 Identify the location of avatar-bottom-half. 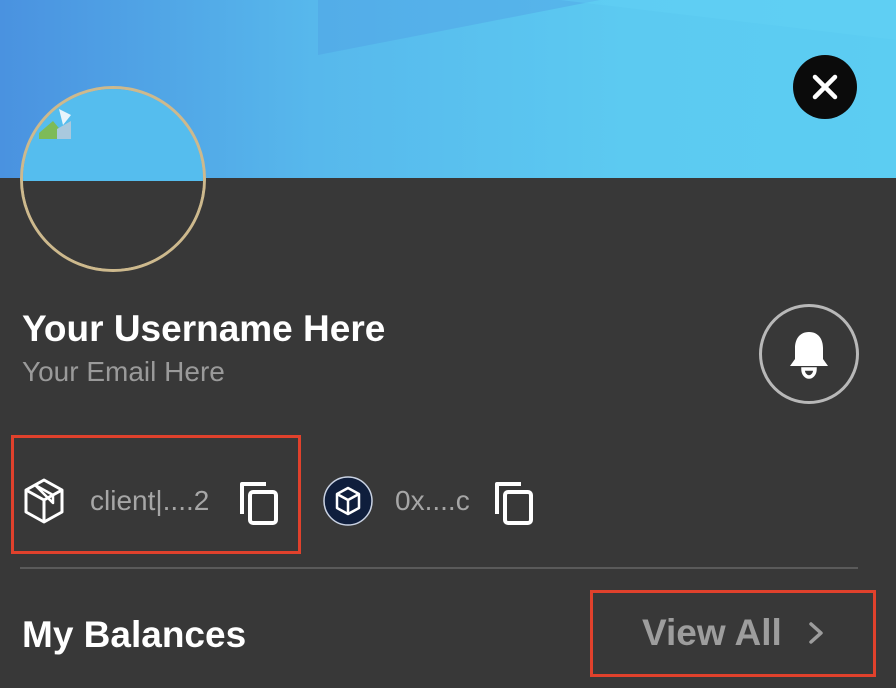
(113, 225).